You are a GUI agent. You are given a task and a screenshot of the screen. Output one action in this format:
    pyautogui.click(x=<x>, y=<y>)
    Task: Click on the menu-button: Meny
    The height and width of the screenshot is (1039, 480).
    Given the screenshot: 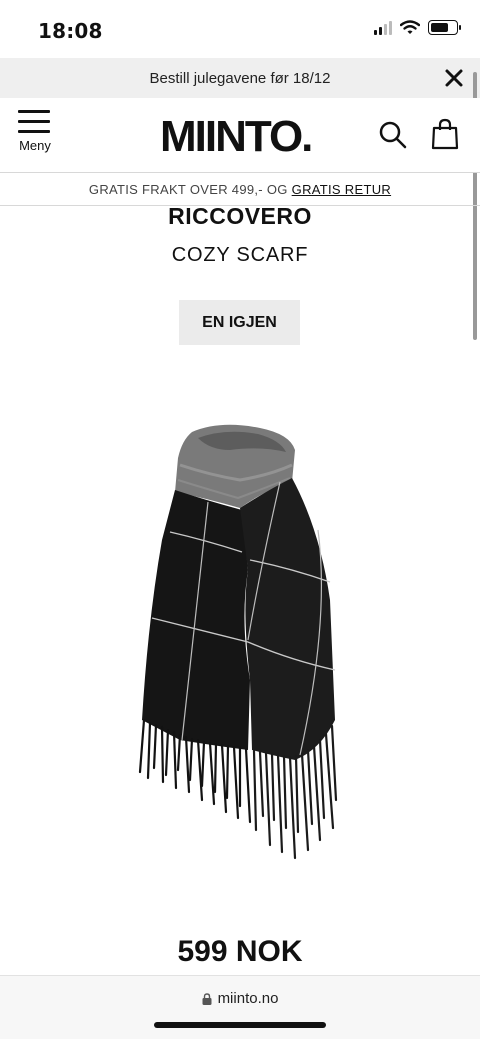 What is the action you would take?
    pyautogui.click(x=35, y=131)
    